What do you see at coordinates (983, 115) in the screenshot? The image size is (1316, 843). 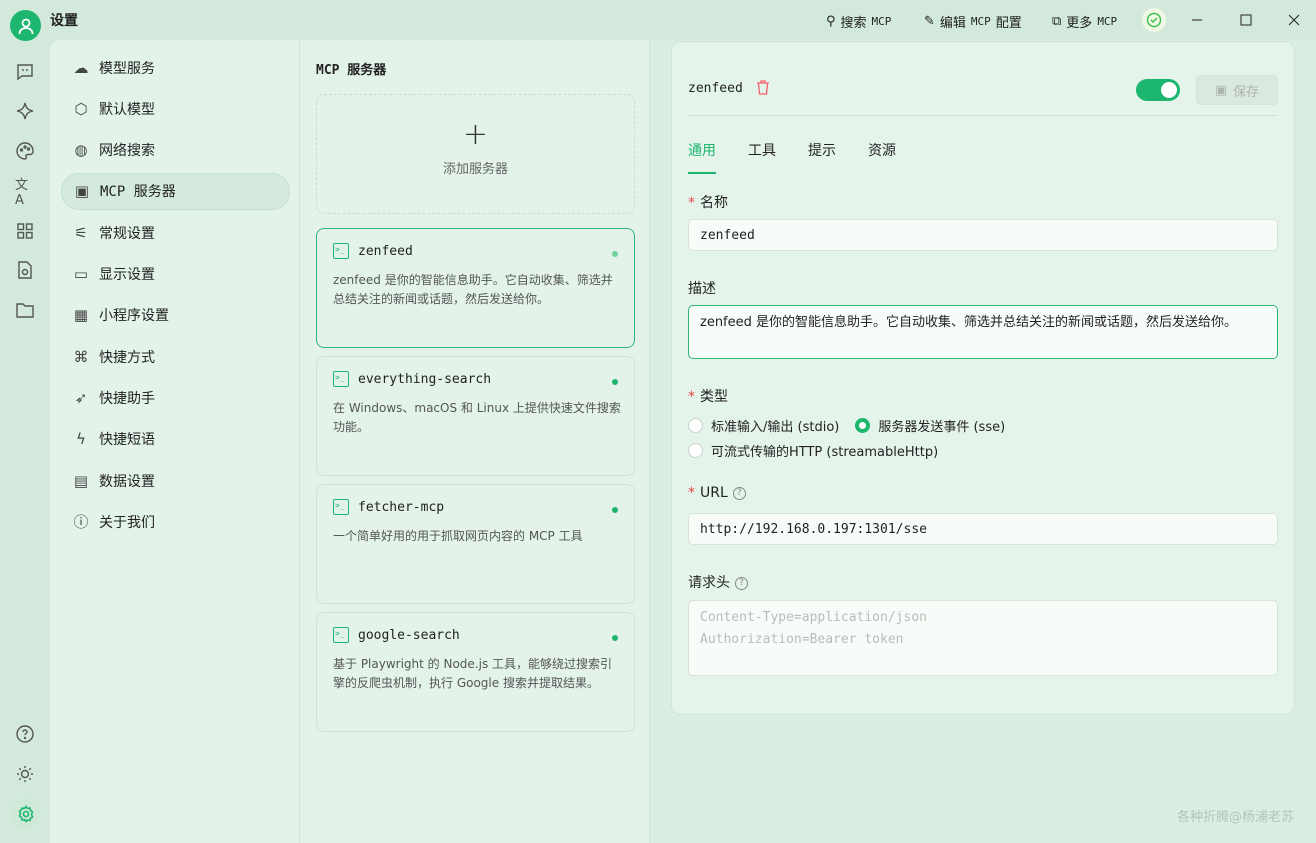 I see `divider` at bounding box center [983, 115].